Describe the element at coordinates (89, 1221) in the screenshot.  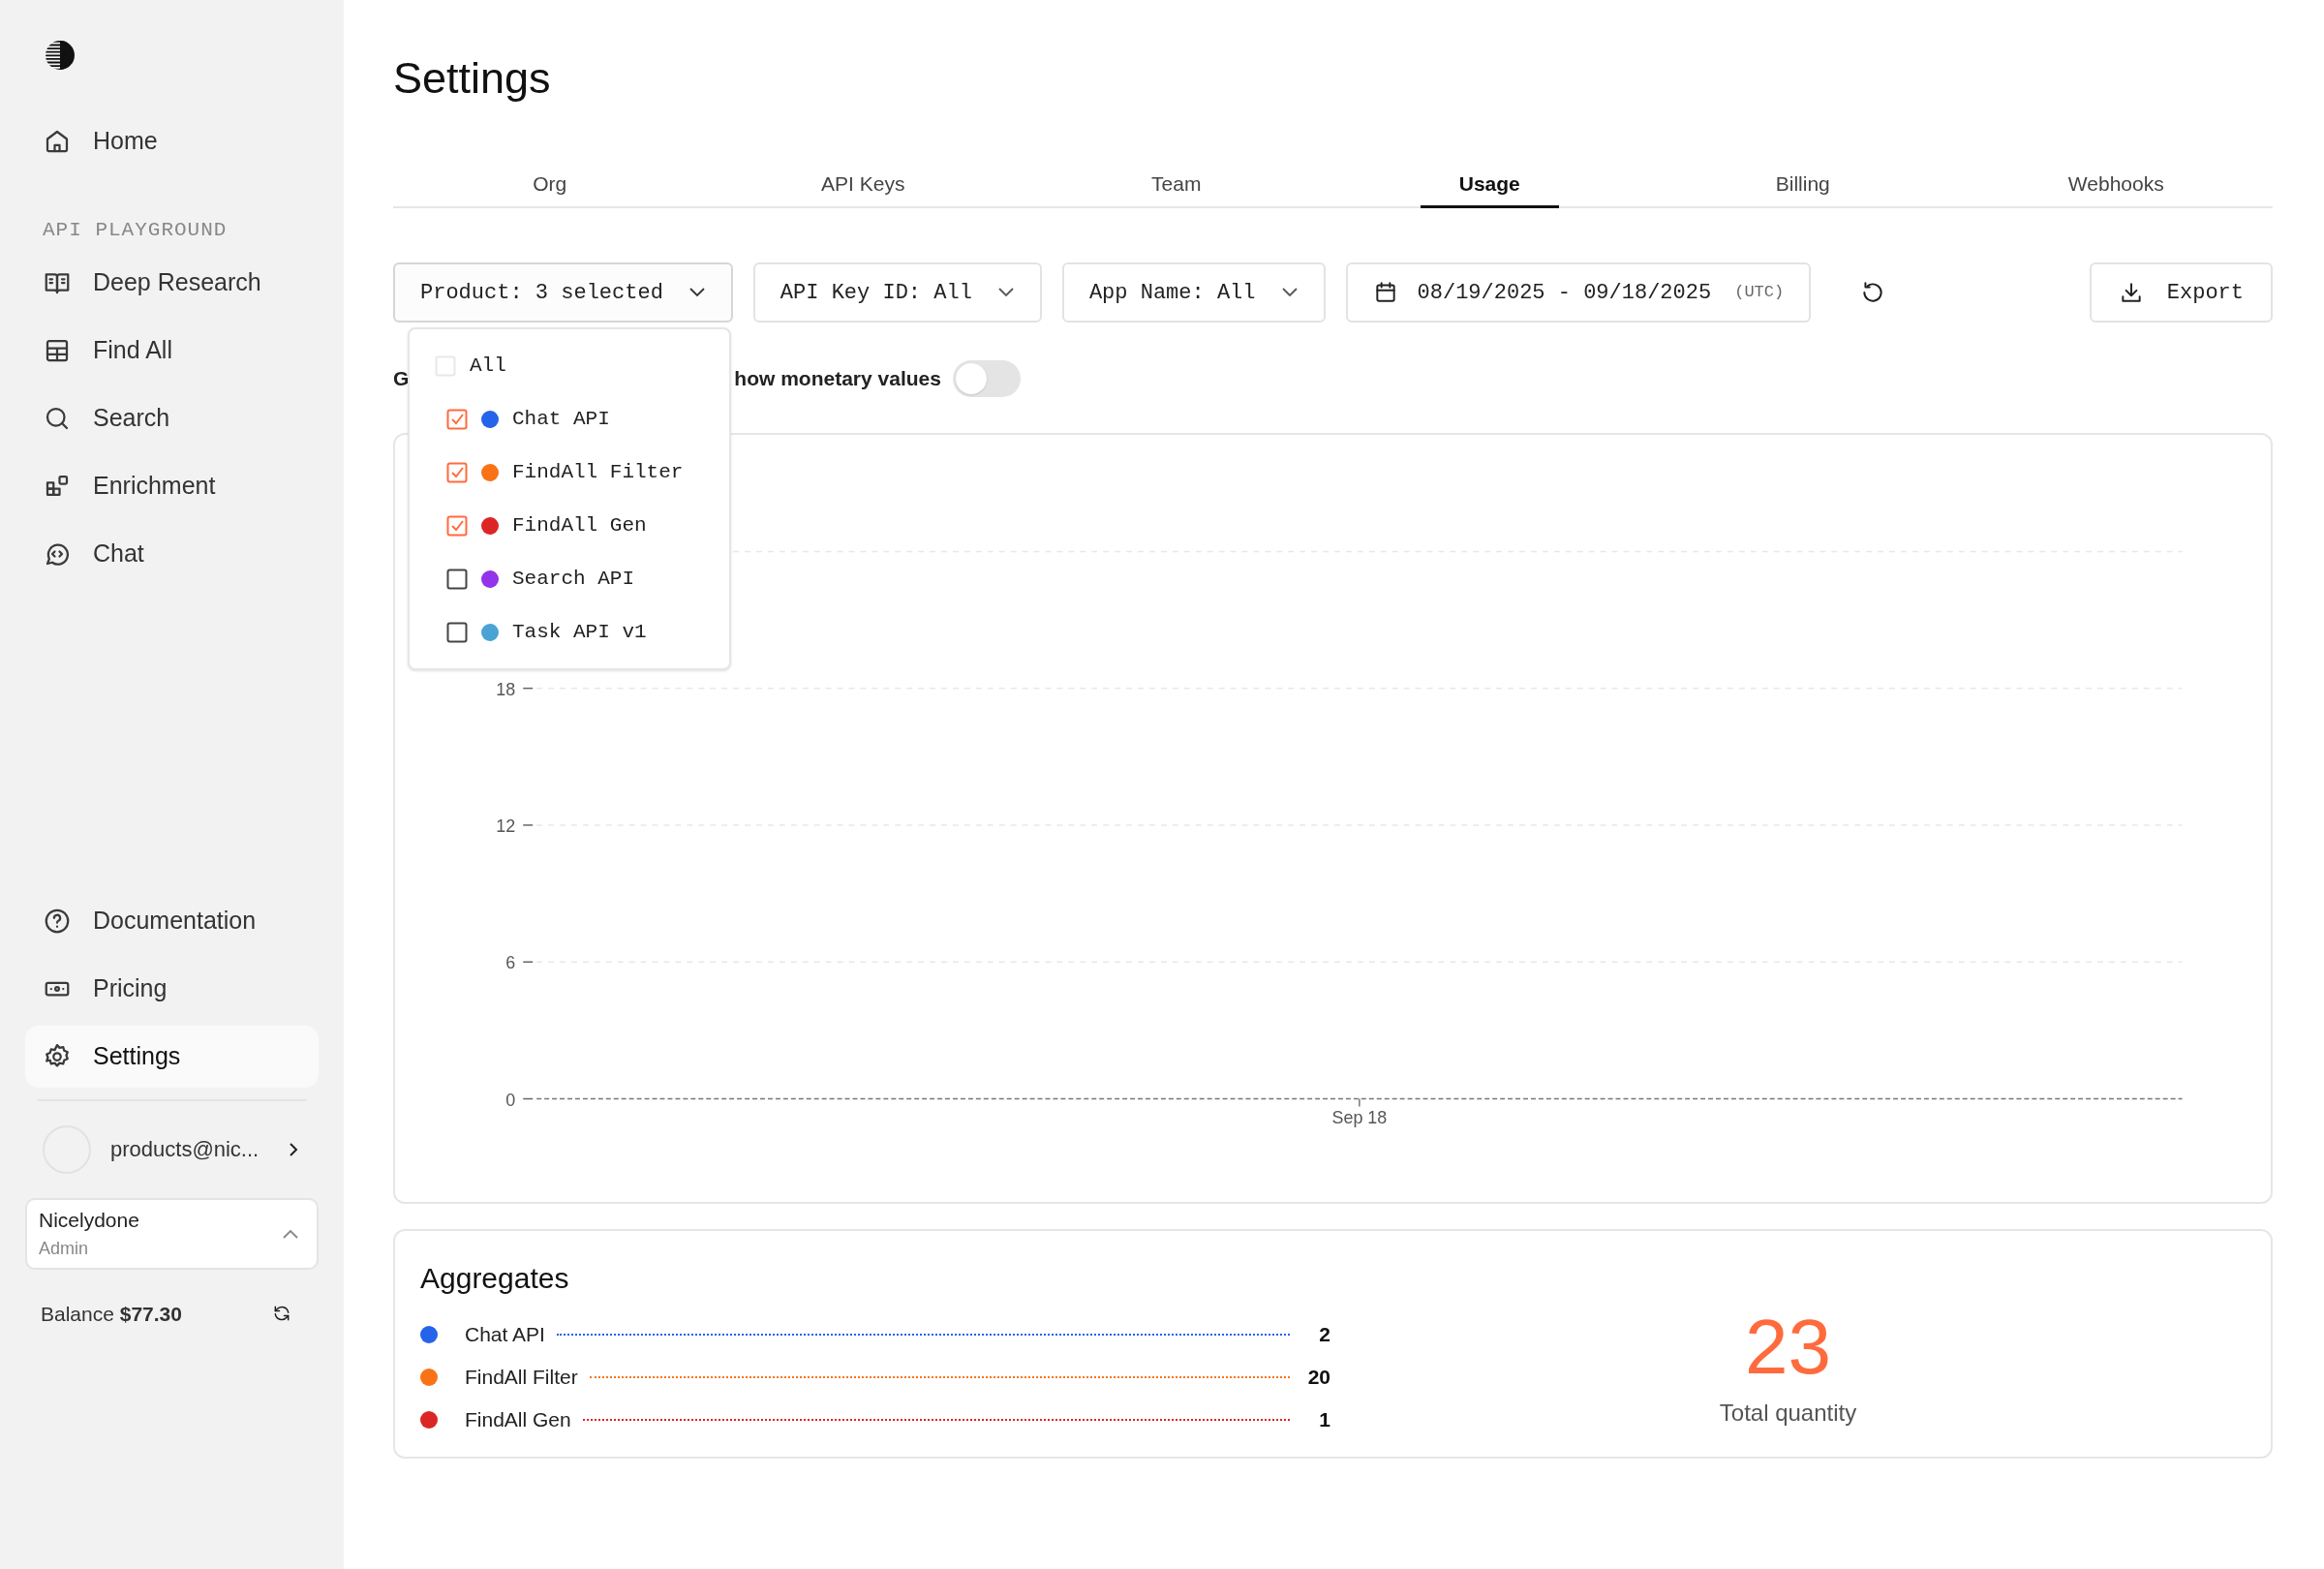
I see `org-name: Nicelydone` at that location.